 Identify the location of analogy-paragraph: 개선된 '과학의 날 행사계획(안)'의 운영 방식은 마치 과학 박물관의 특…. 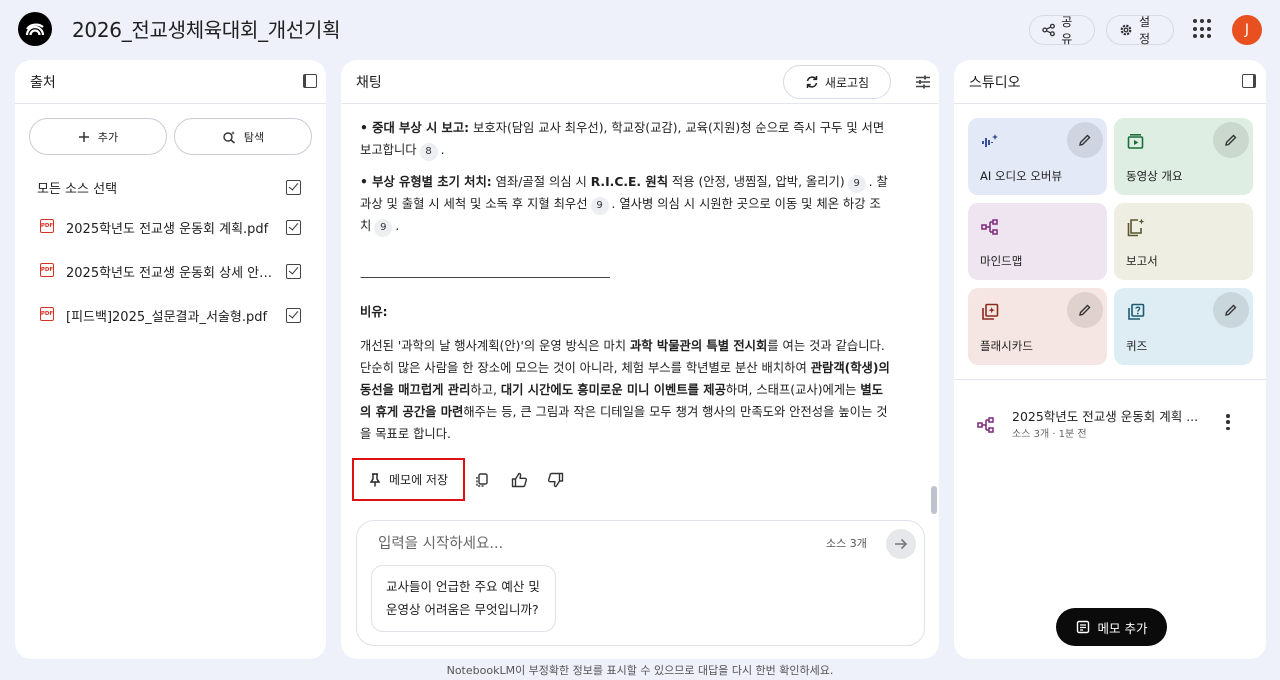
(625, 390).